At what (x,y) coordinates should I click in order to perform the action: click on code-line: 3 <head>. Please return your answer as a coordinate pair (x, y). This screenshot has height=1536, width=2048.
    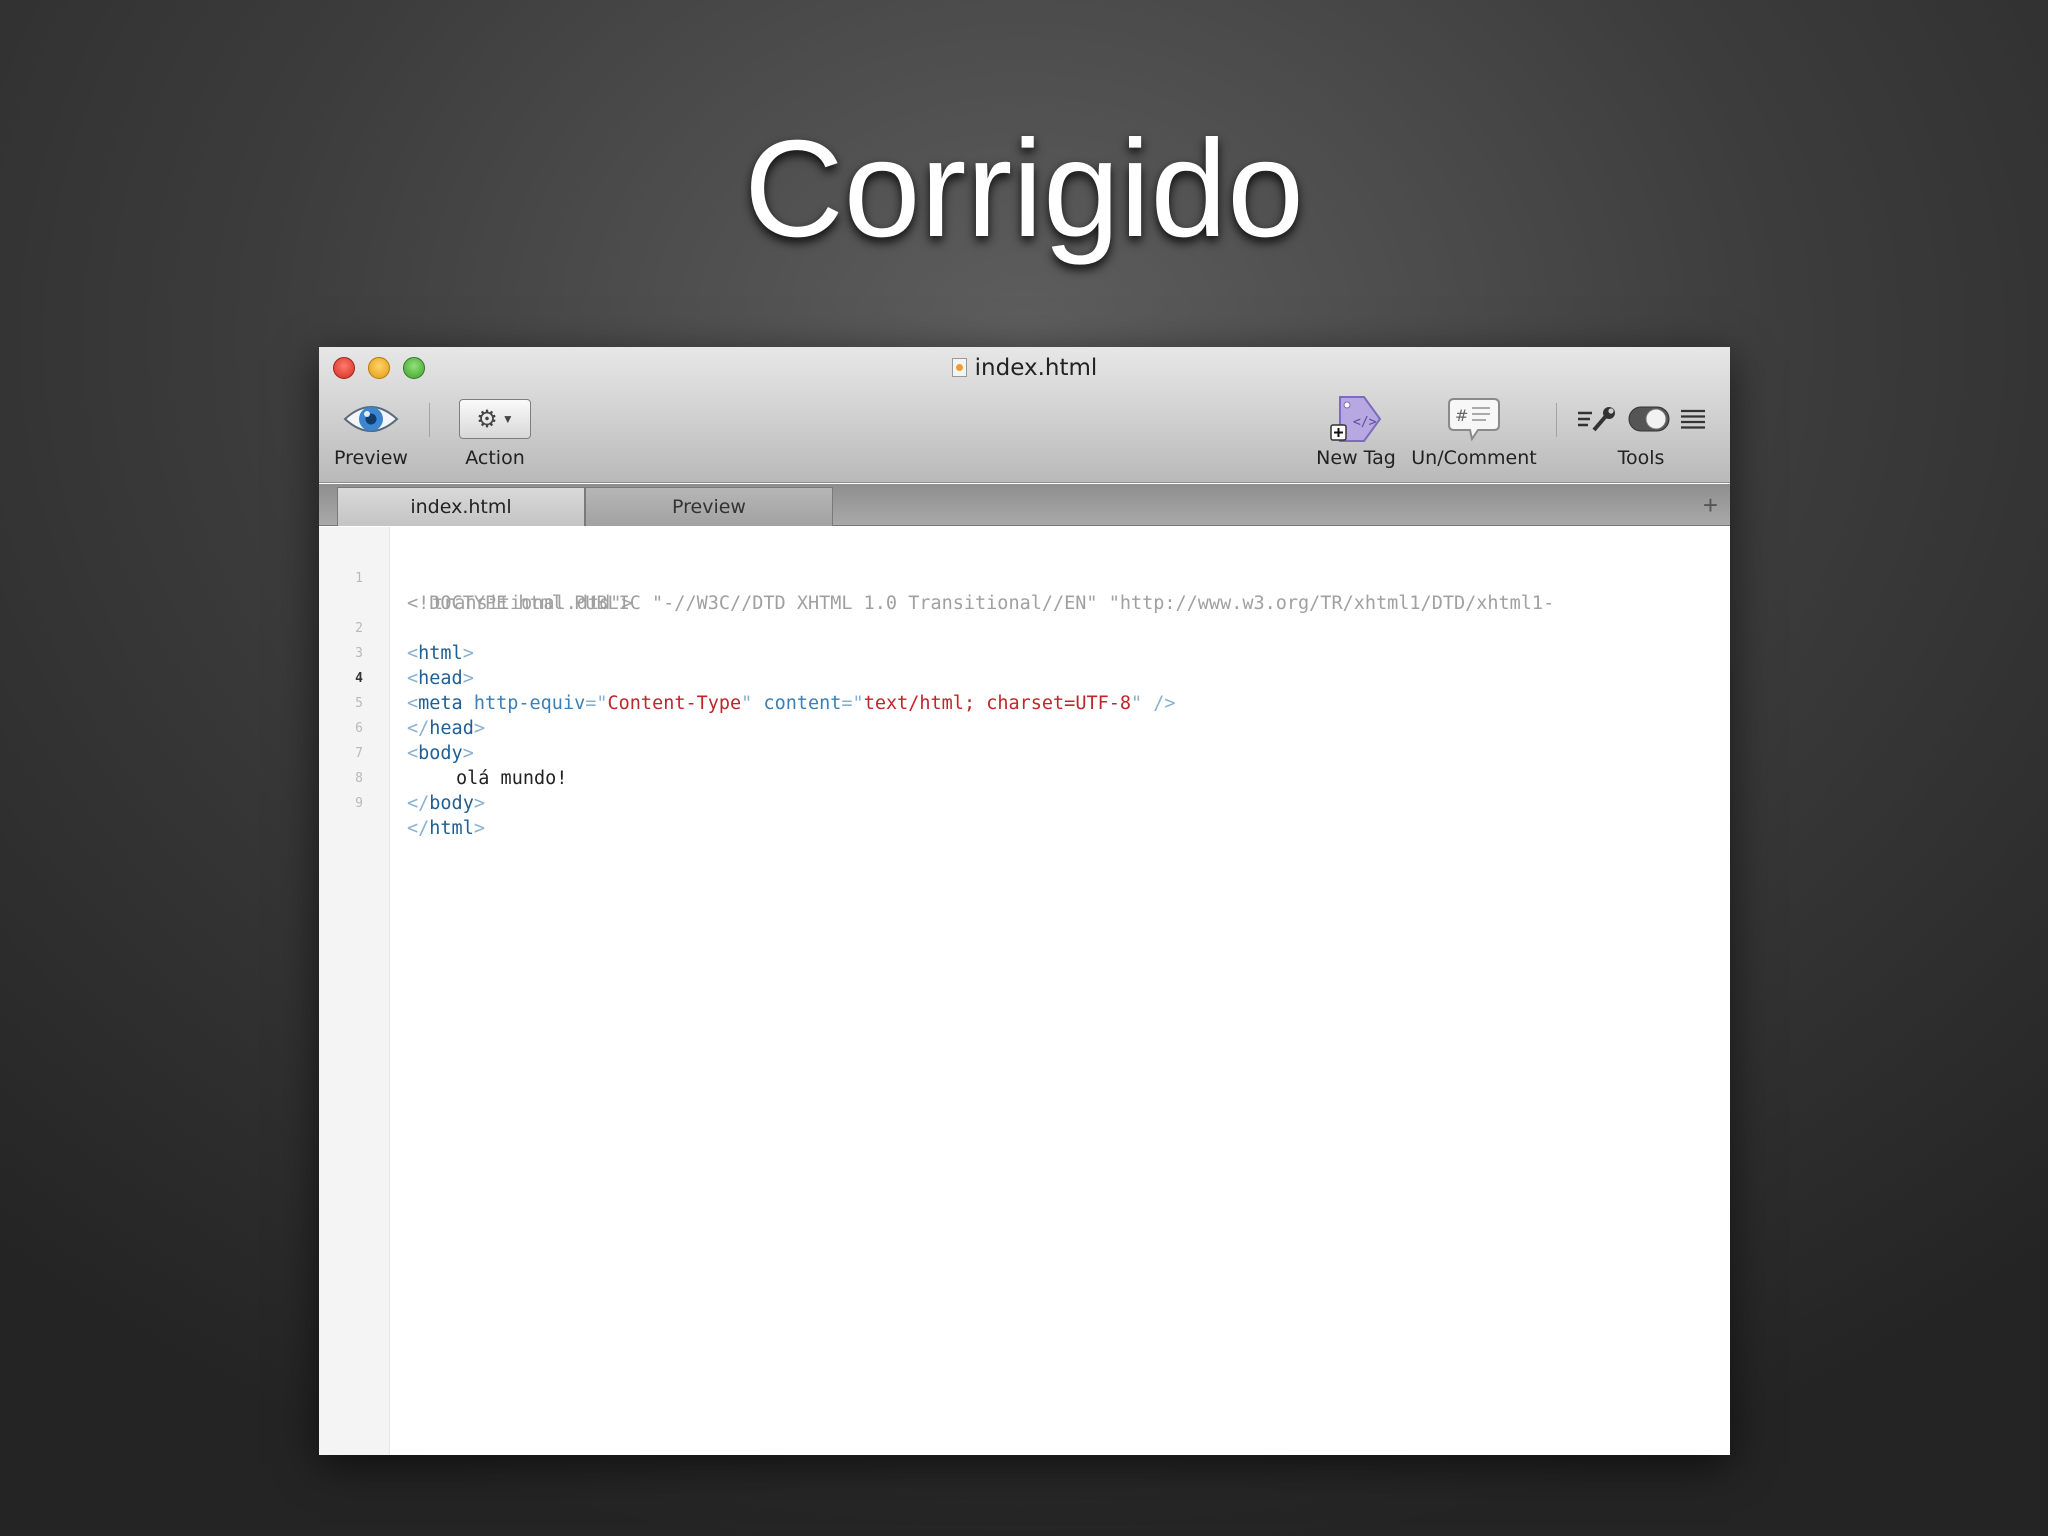
    Looking at the image, I should click on (1024, 652).